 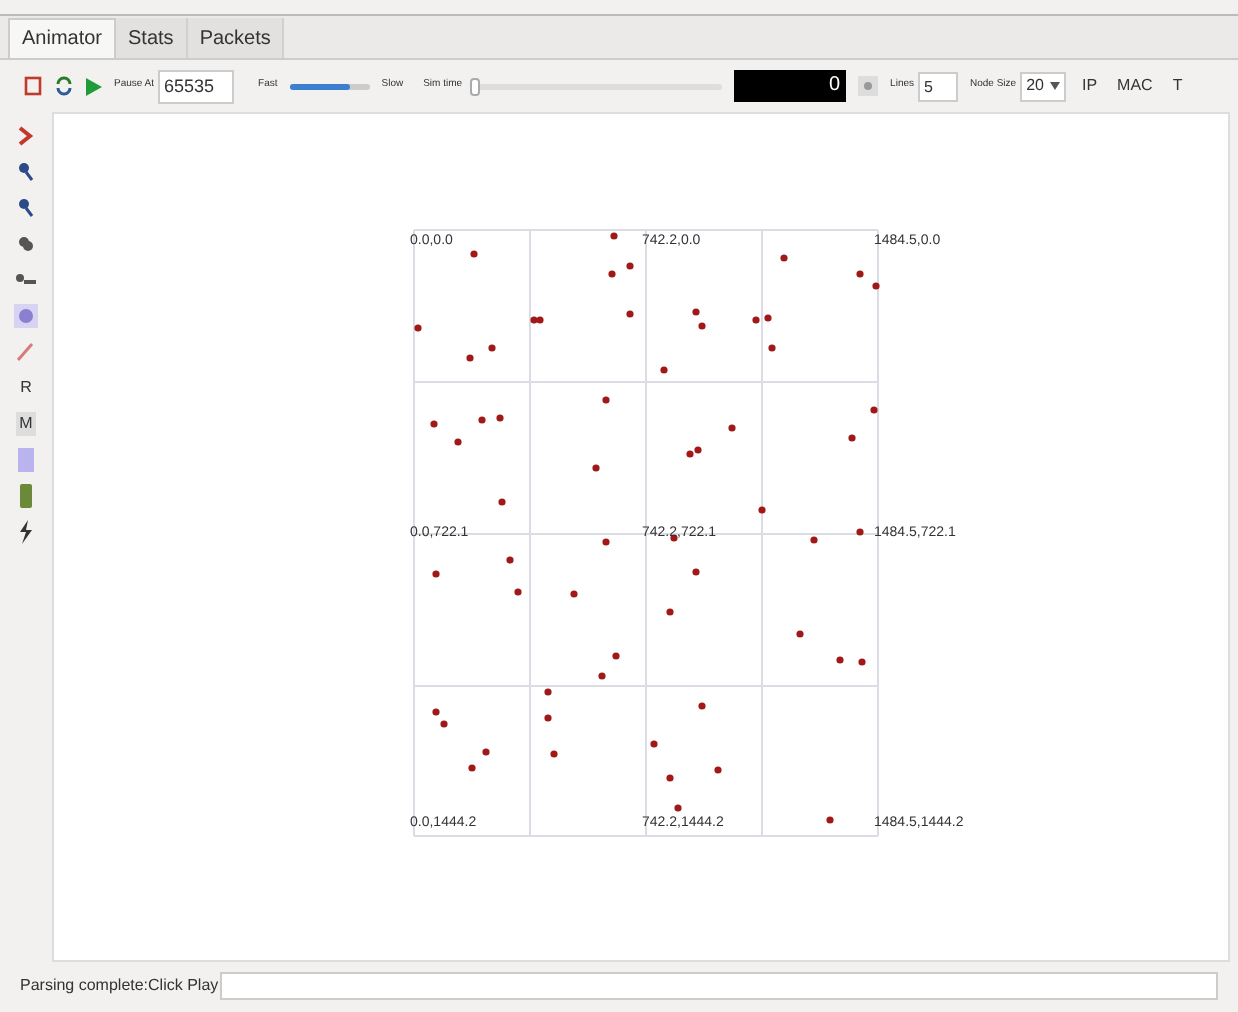 What do you see at coordinates (26, 496) in the screenshot?
I see `battery-icon` at bounding box center [26, 496].